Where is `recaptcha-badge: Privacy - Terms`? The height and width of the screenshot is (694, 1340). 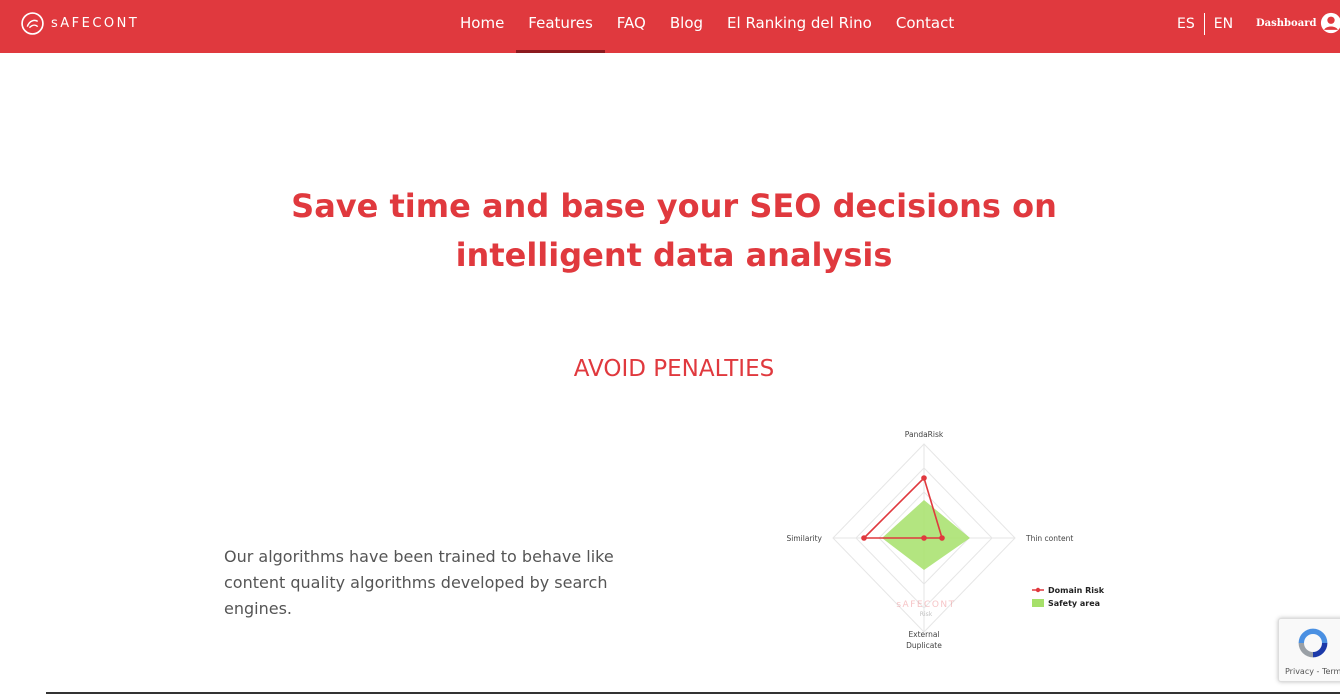
recaptcha-badge: Privacy - Terms is located at coordinates (1309, 650).